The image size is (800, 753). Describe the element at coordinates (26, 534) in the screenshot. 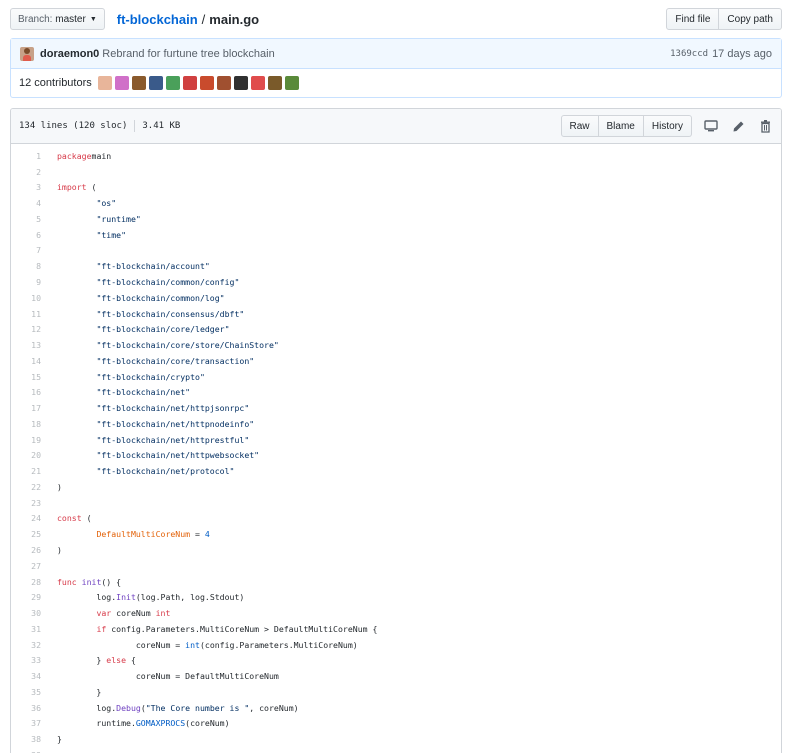

I see `line-number: 25` at that location.